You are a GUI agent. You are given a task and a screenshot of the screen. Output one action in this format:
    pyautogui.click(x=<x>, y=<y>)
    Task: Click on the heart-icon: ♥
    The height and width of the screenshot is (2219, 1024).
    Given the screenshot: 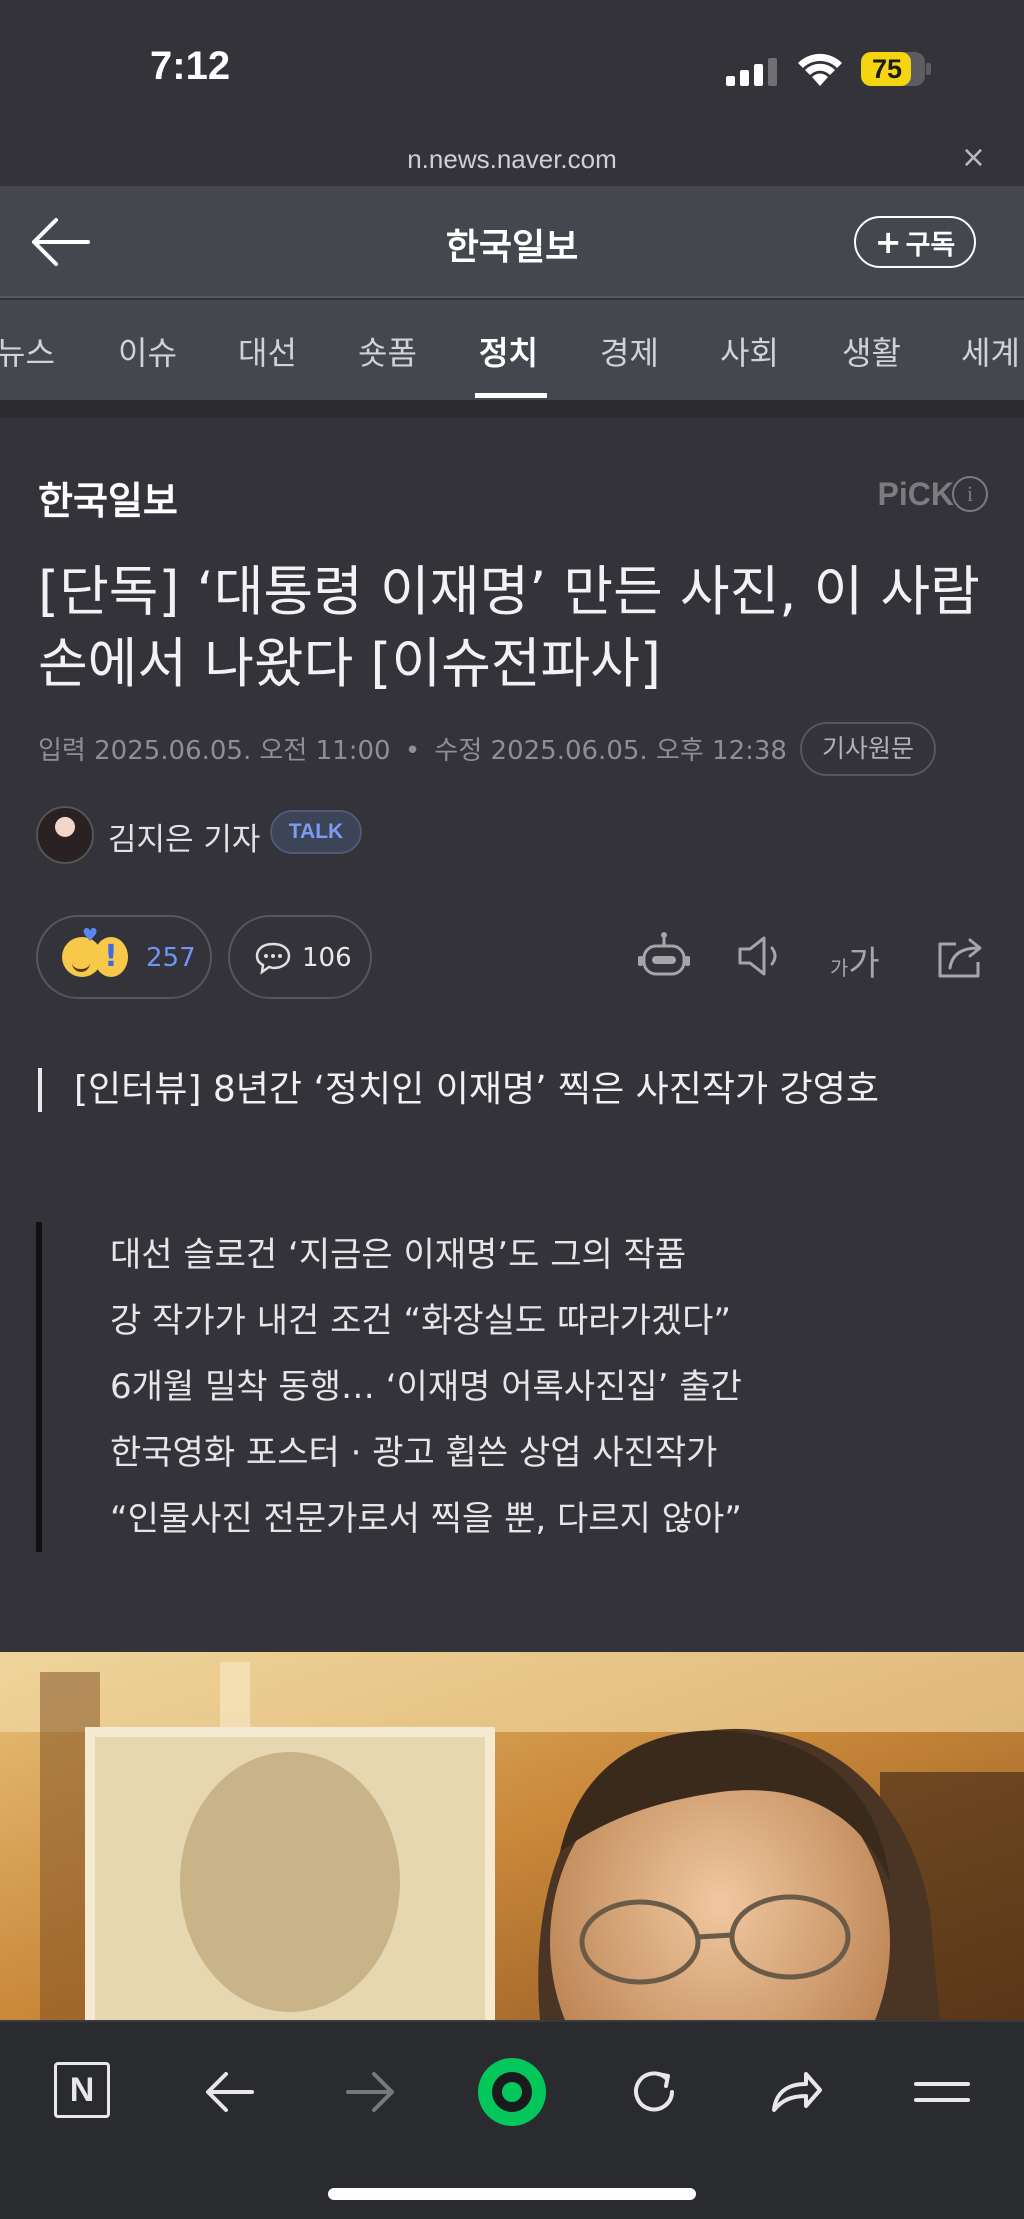 What is the action you would take?
    pyautogui.click(x=90, y=935)
    